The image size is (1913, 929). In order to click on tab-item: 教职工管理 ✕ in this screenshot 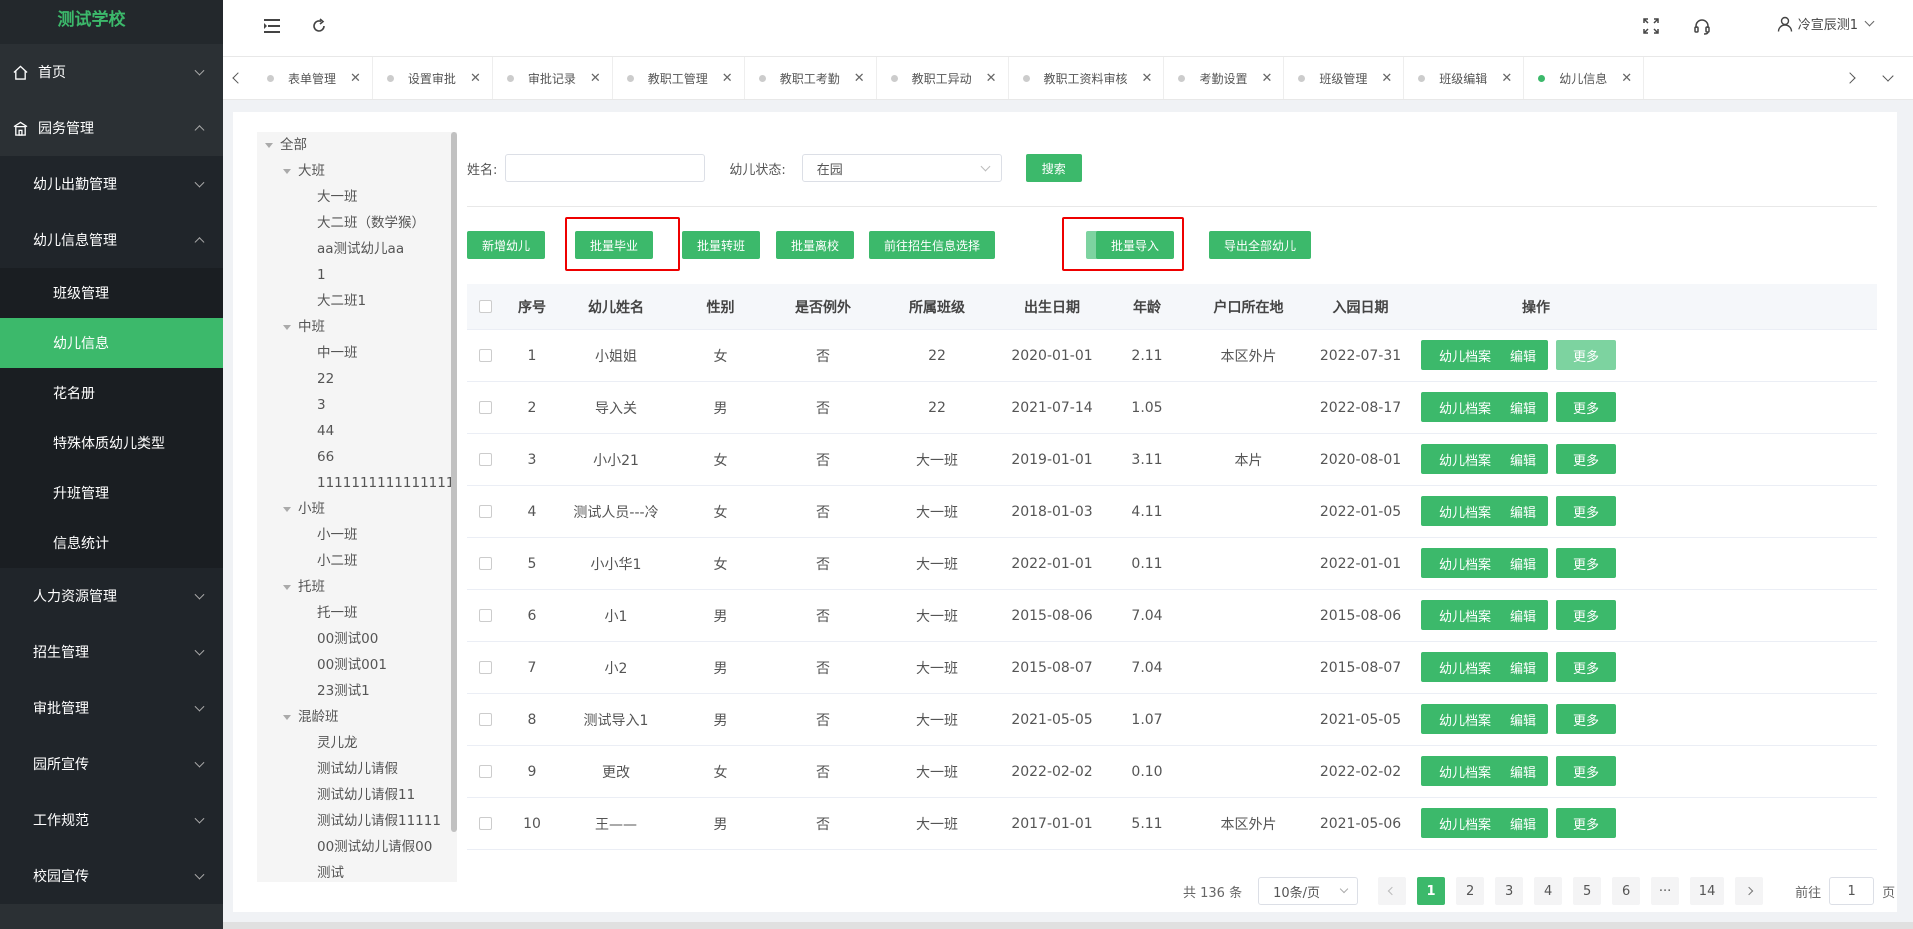, I will do `click(679, 78)`.